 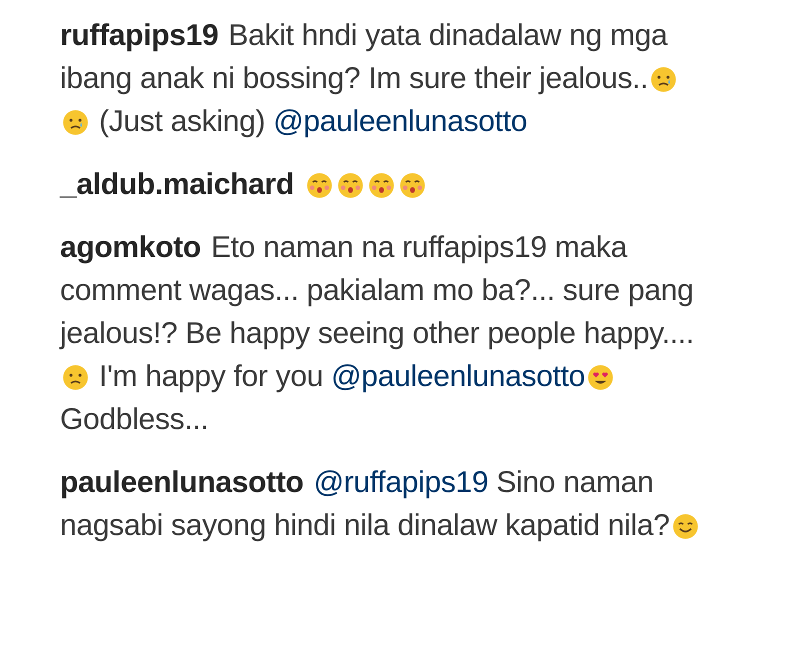 I want to click on sad-face-icon, so click(x=75, y=377).